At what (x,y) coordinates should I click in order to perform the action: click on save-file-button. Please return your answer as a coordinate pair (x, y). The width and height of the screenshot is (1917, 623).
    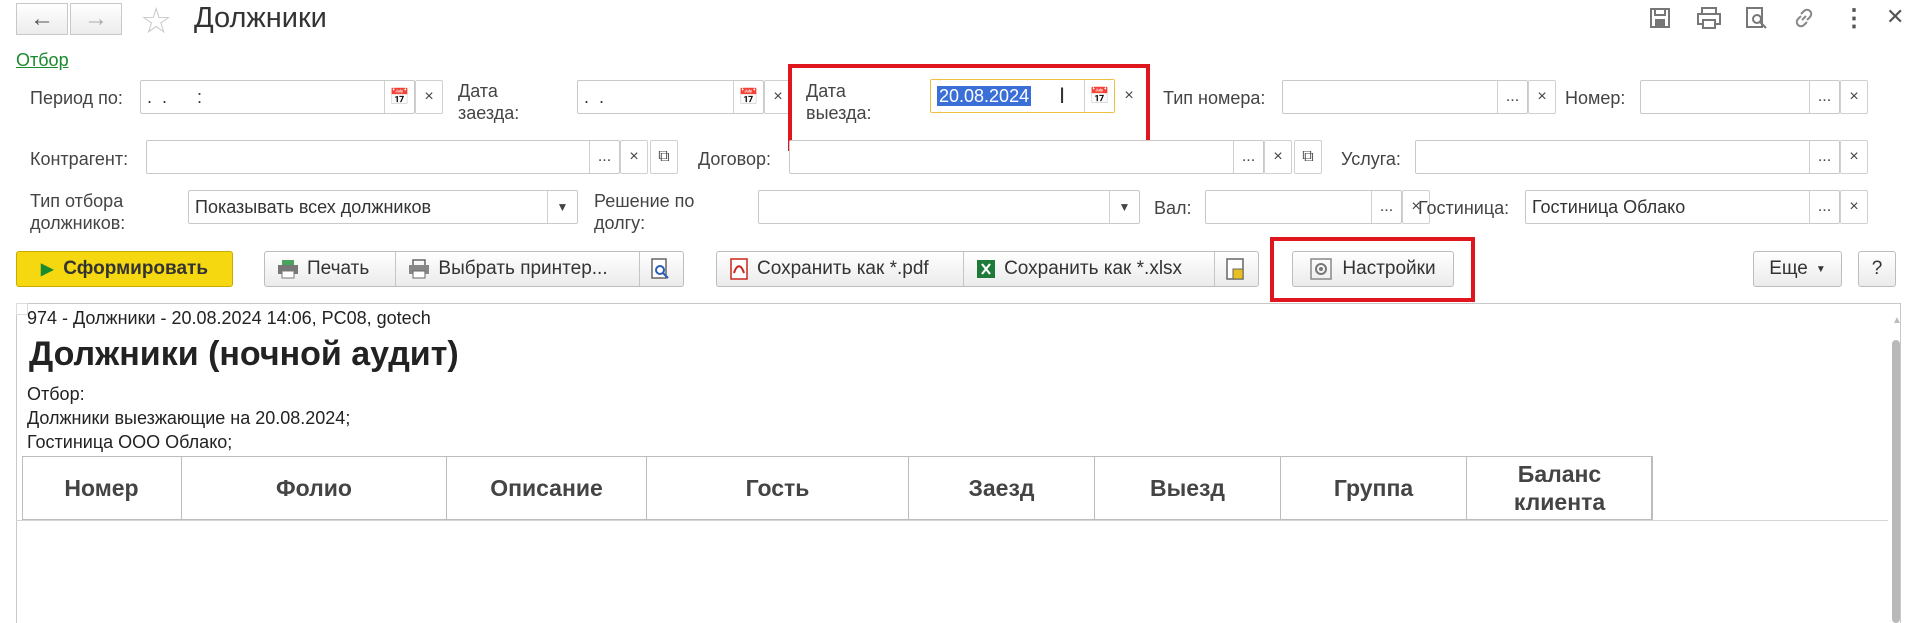
    Looking at the image, I should click on (1236, 269).